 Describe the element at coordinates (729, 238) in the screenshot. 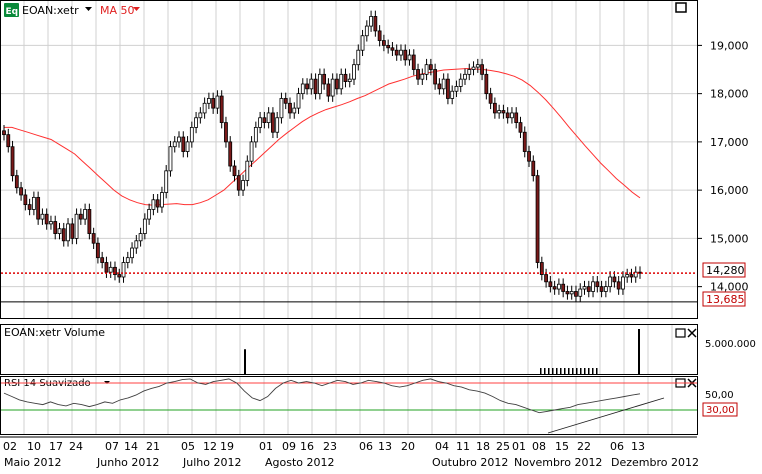

I see `price-tick-label: 15,000` at that location.